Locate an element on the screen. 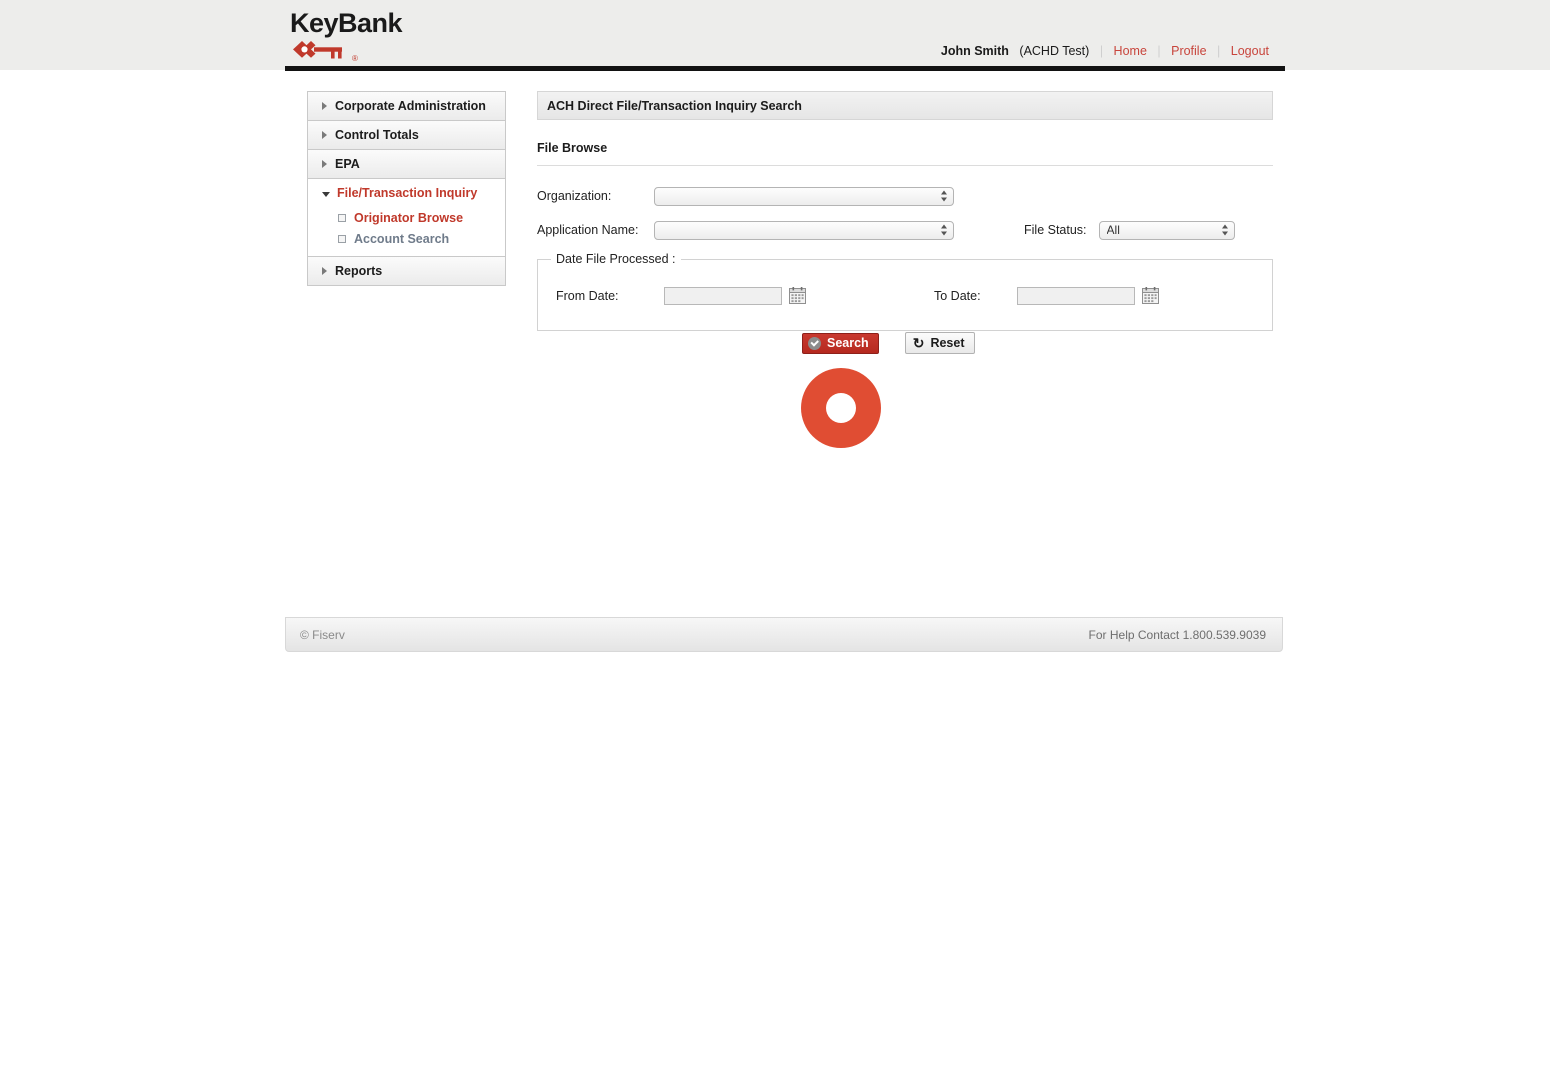 The image size is (1550, 1087). logout-link: Logout is located at coordinates (1250, 51).